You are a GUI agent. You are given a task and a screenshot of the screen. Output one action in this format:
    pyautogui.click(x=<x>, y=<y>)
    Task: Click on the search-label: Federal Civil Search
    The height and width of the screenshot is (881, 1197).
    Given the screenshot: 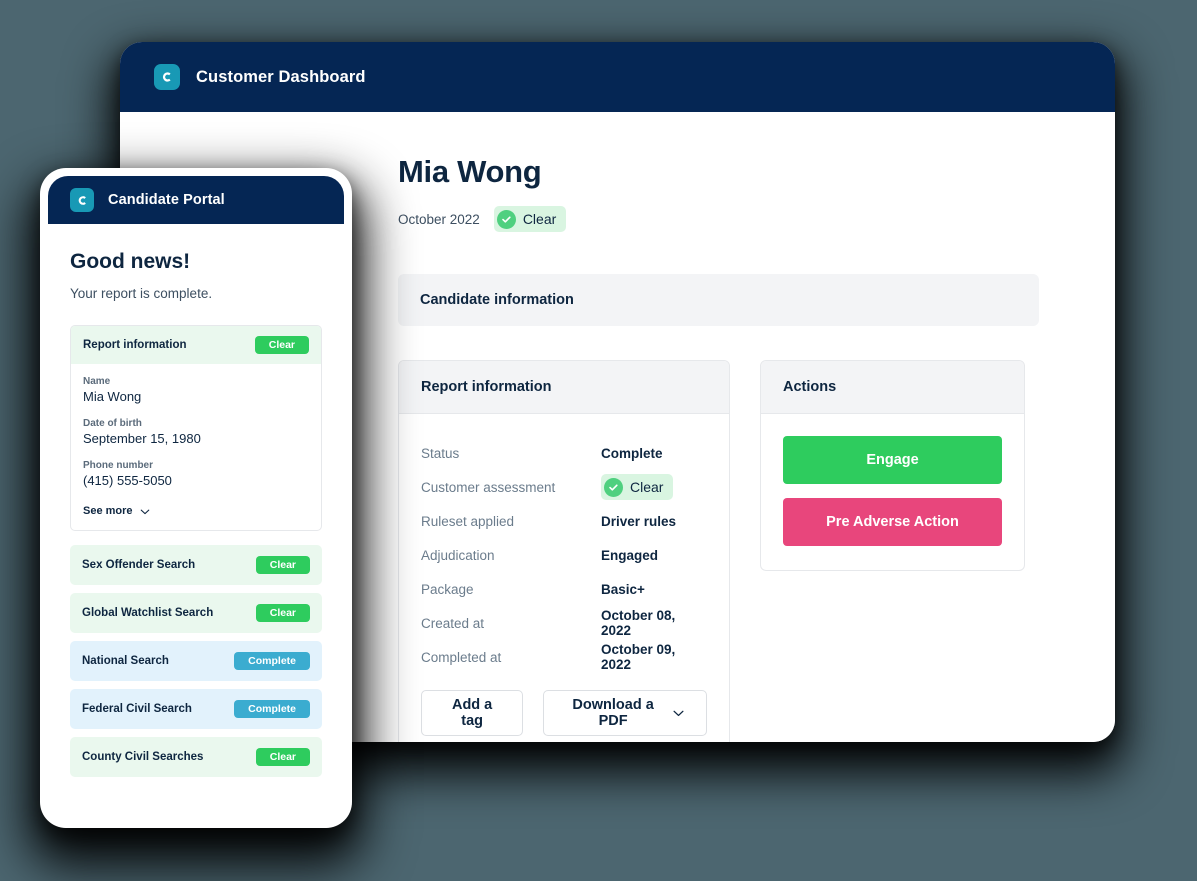 What is the action you would take?
    pyautogui.click(x=137, y=709)
    